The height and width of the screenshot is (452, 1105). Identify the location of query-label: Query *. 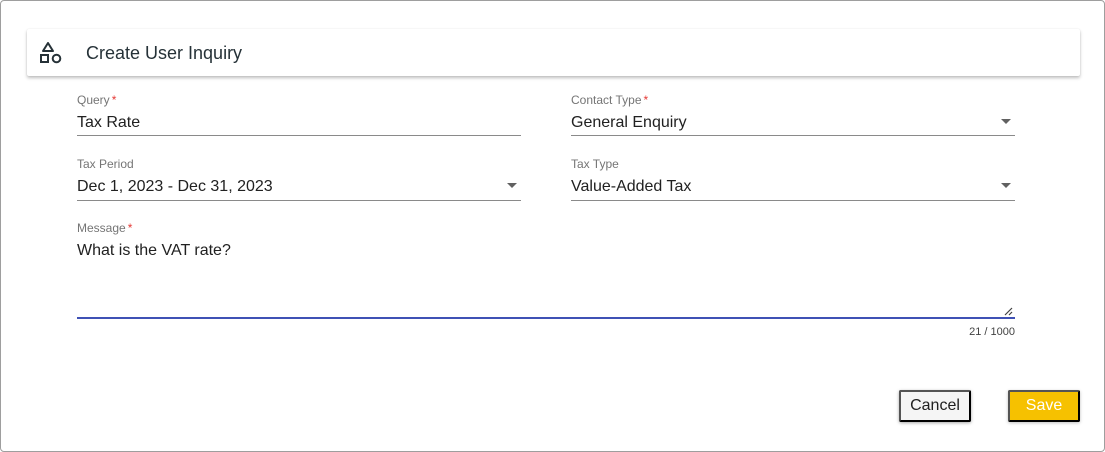
(97, 100).